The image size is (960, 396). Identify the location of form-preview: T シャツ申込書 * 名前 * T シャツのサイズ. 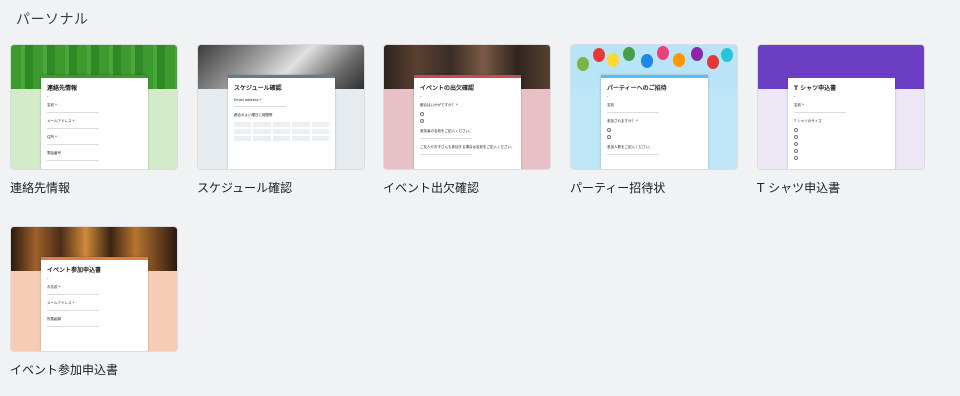
(841, 122).